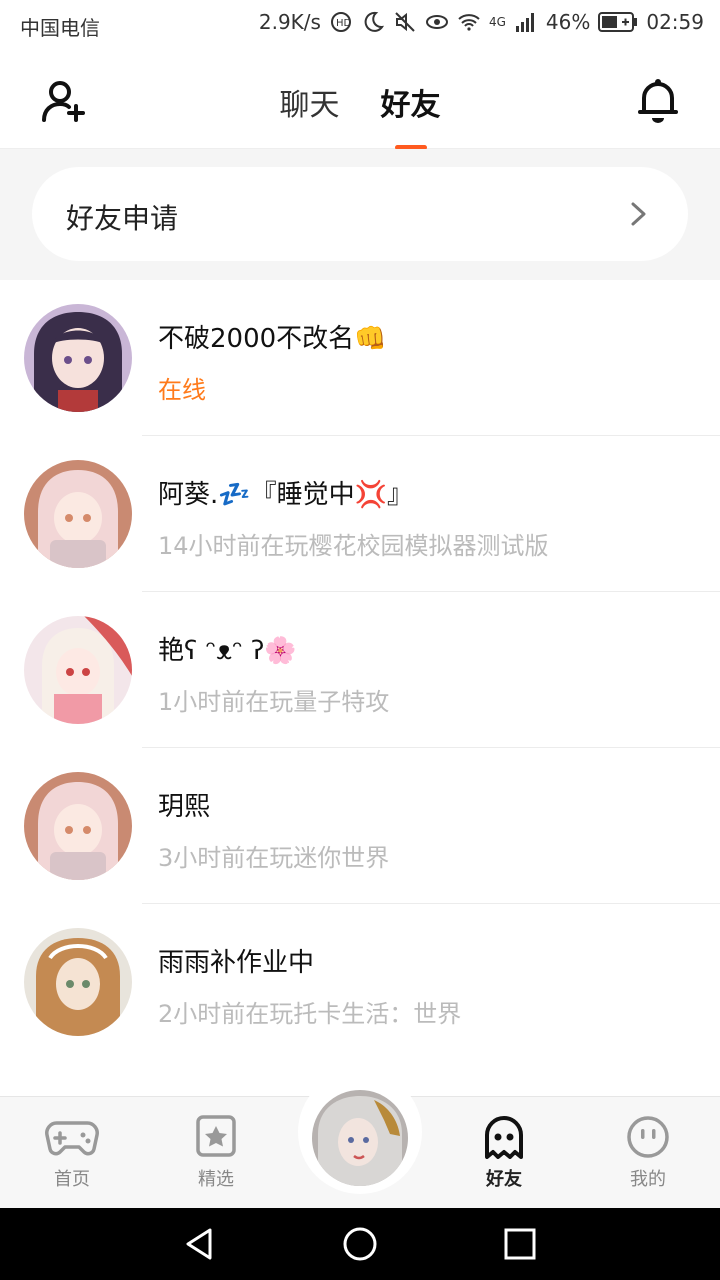 This screenshot has height=1280, width=720. Describe the element at coordinates (200, 1244) in the screenshot. I see `back-icon` at that location.